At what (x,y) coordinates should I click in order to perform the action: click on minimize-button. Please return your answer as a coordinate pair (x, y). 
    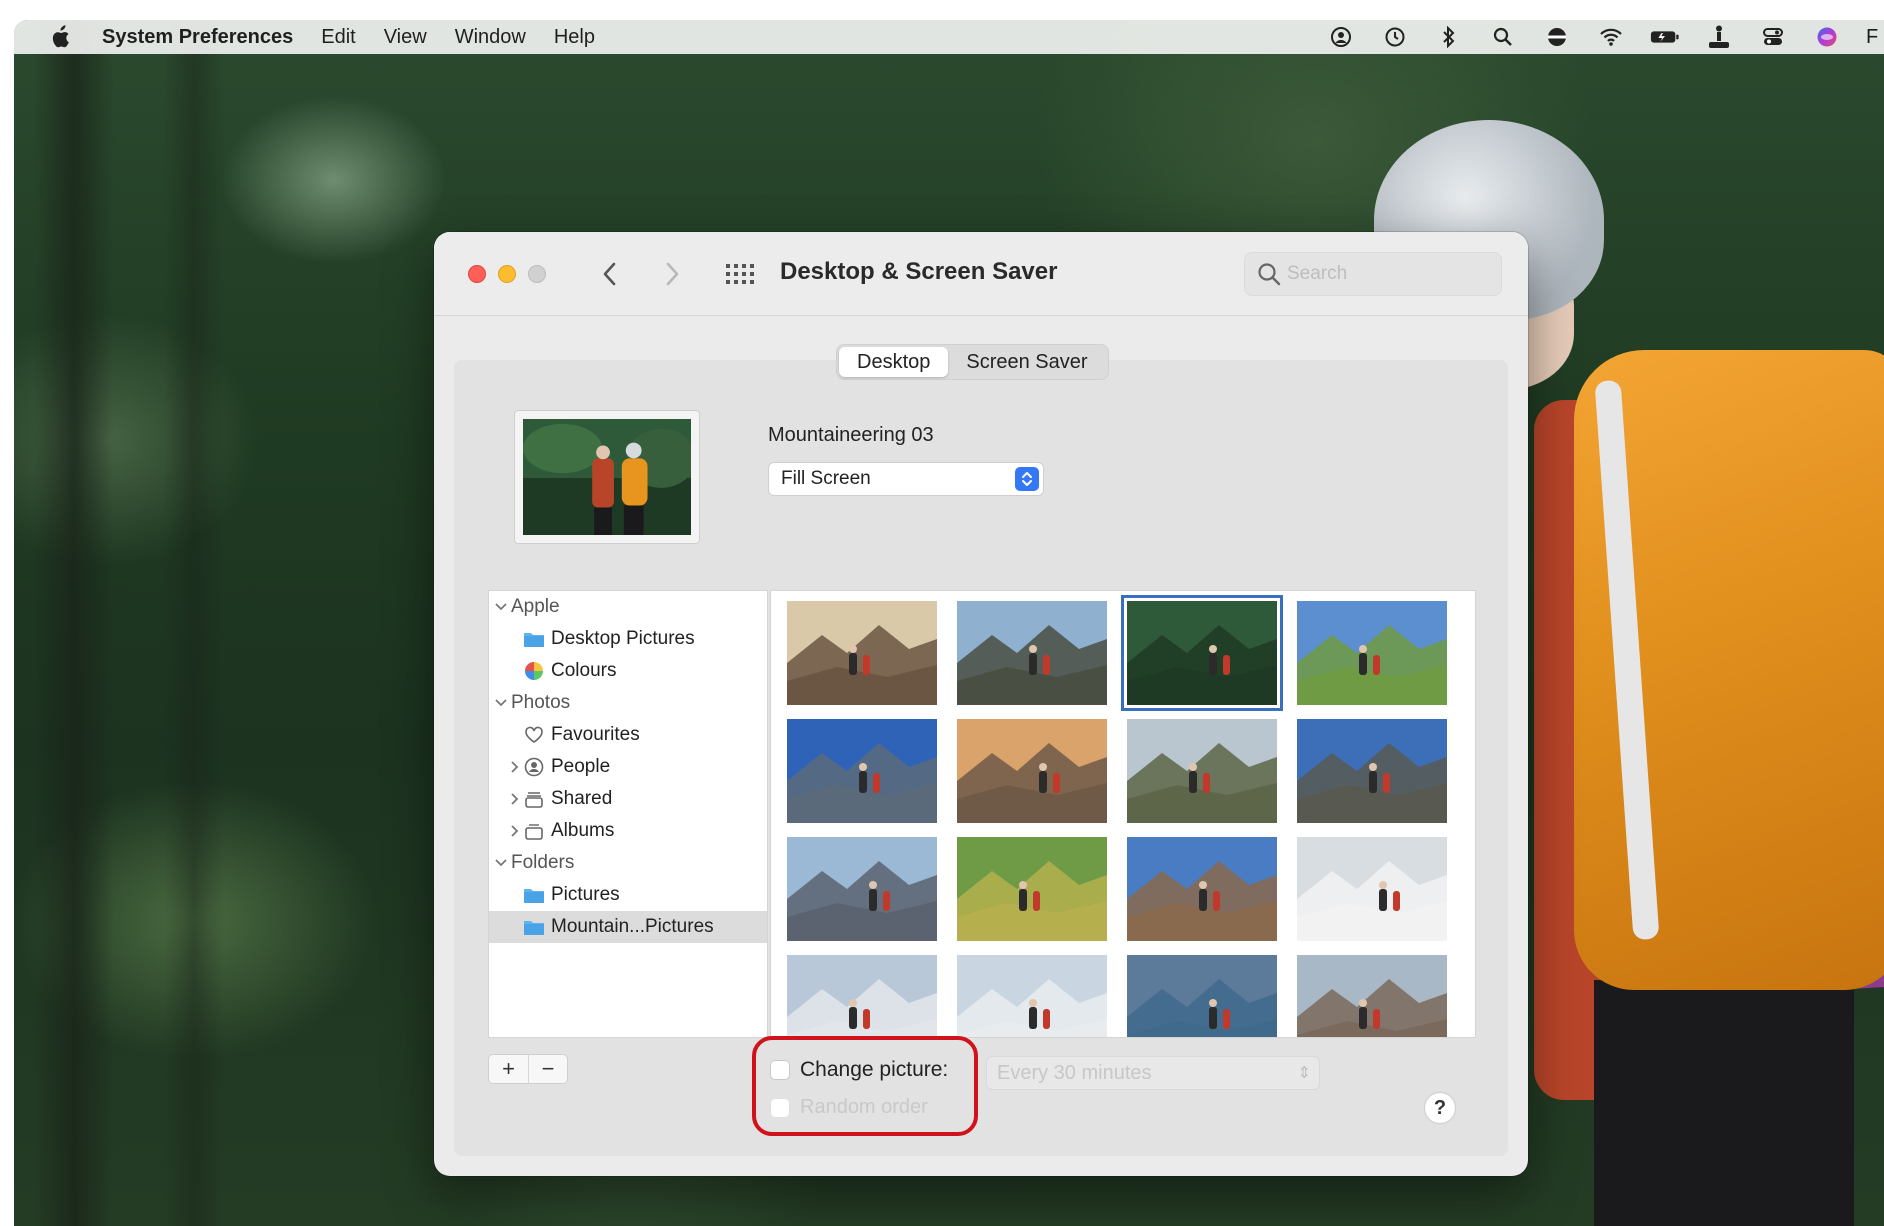
    Looking at the image, I should click on (507, 274).